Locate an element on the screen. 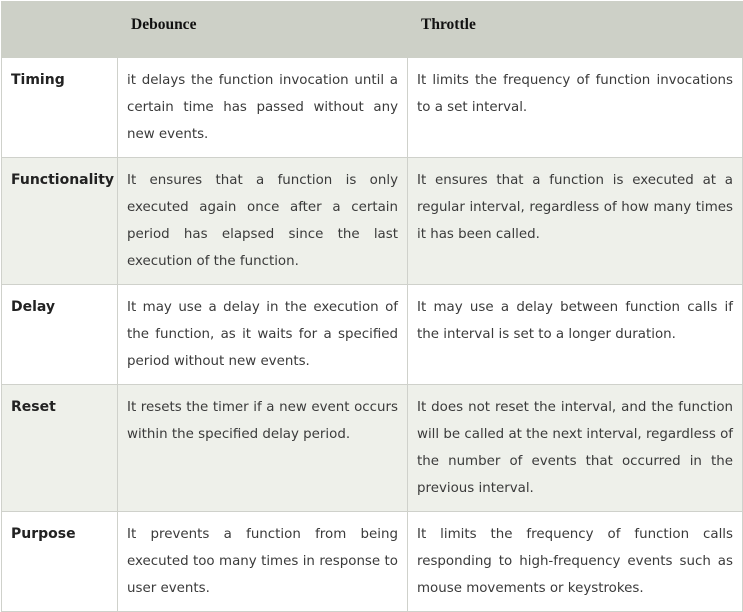  header-debounce: Debounce is located at coordinates (262, 29).